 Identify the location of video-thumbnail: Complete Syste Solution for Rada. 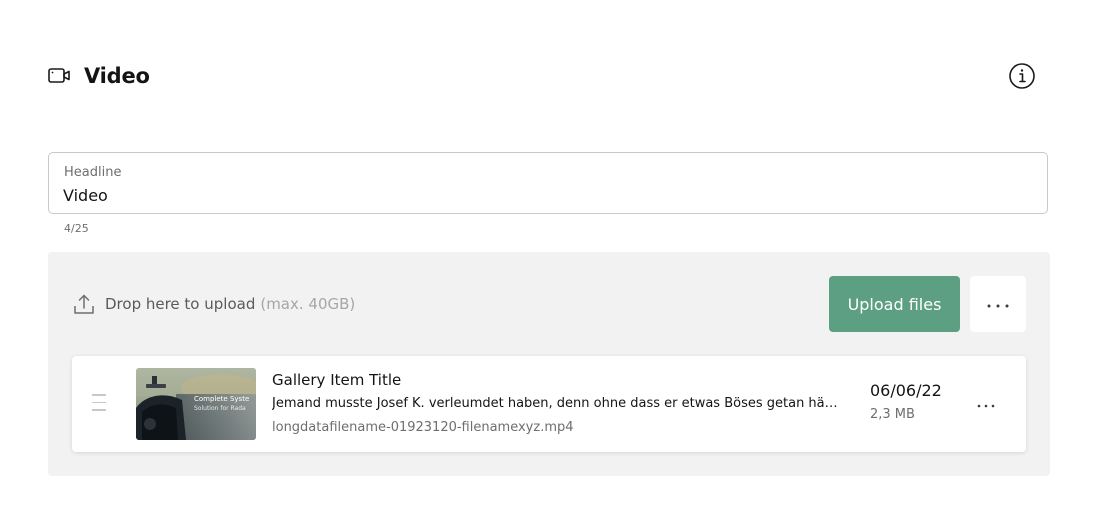
(196, 404).